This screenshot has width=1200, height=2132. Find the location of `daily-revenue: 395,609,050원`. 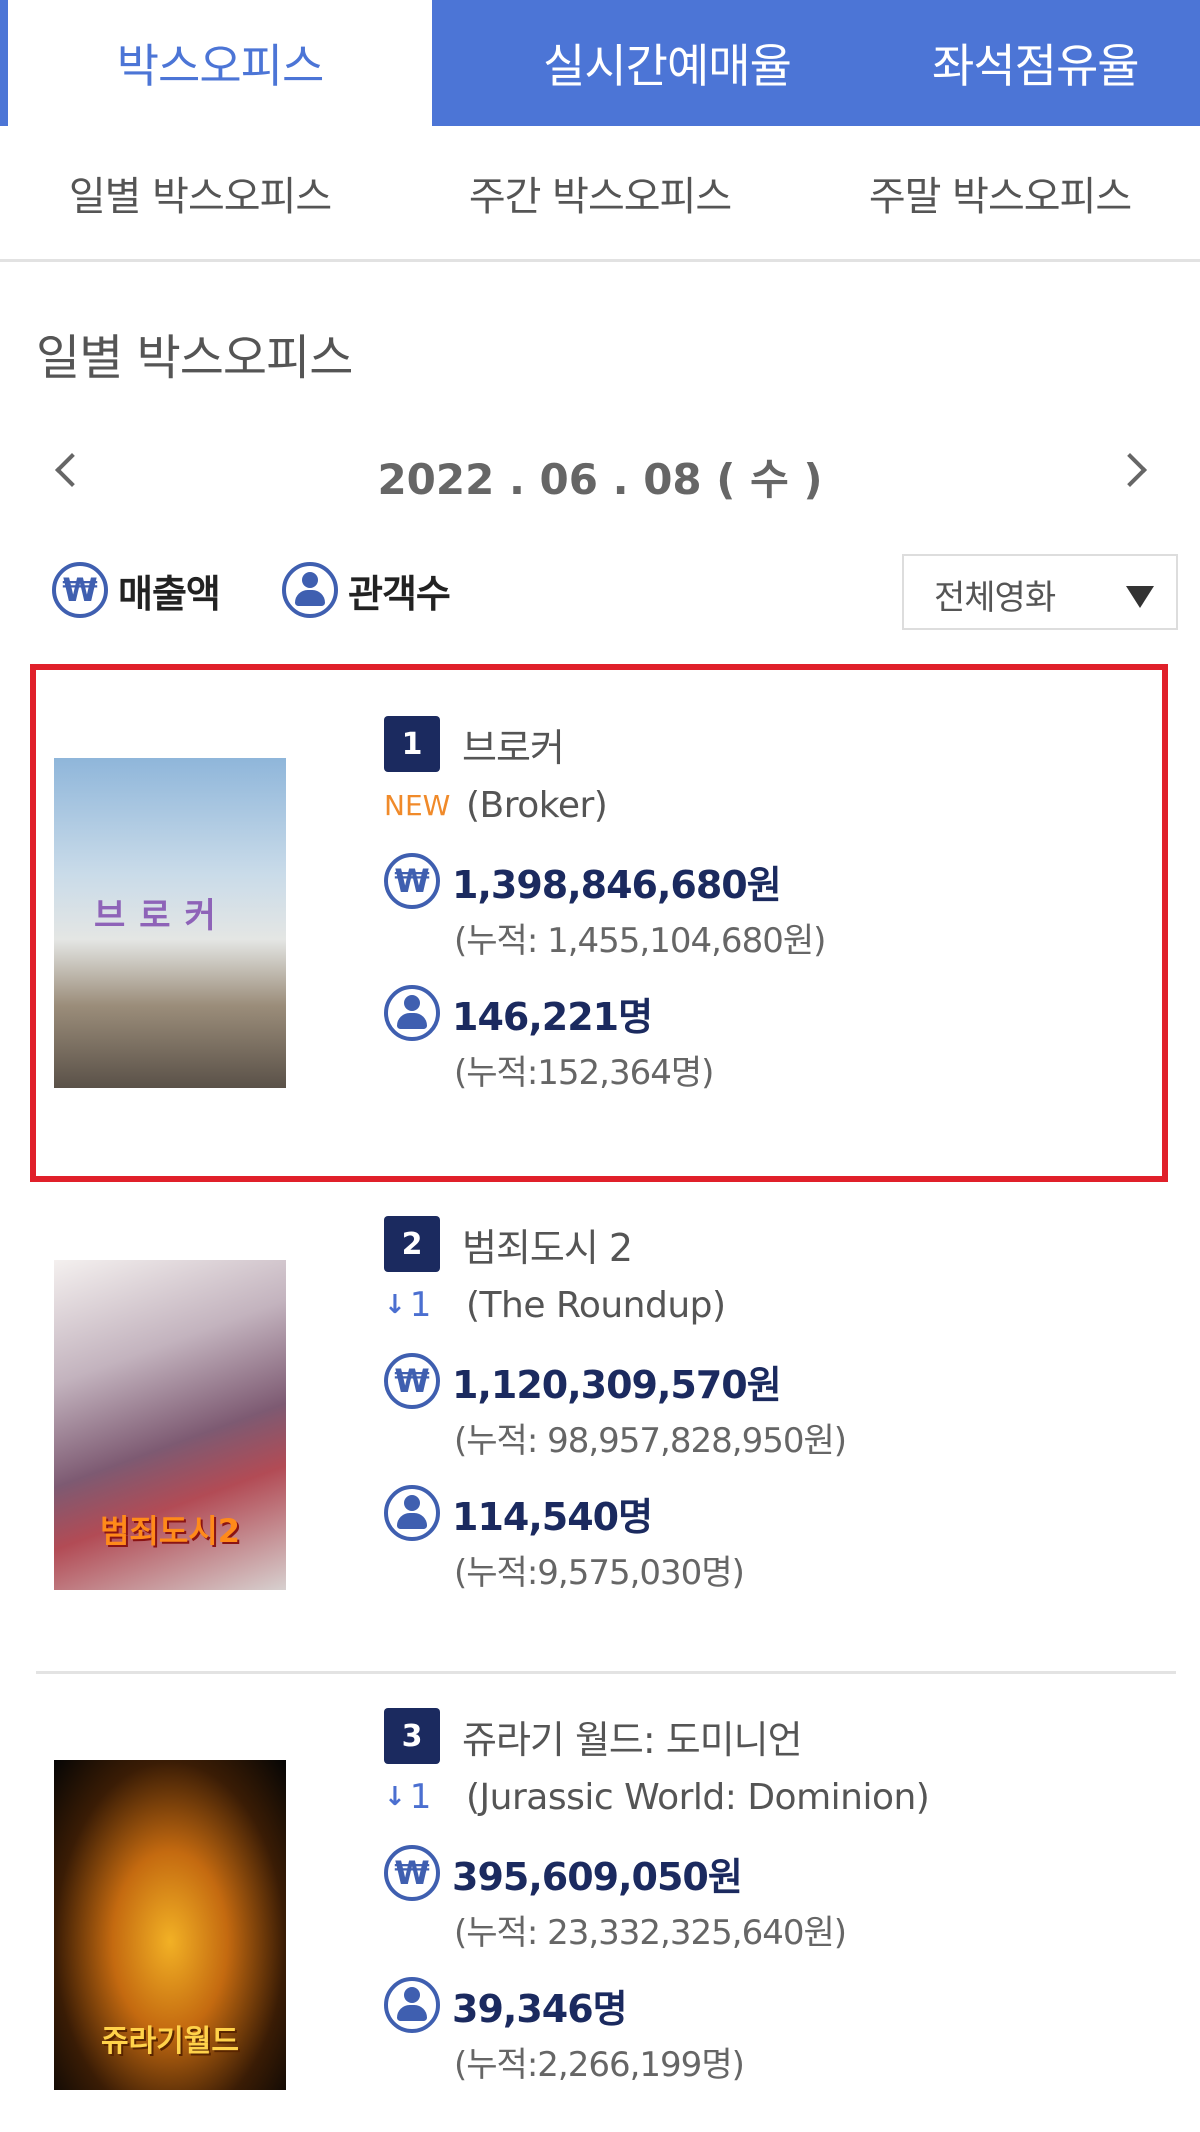

daily-revenue: 395,609,050원 is located at coordinates (597, 1876).